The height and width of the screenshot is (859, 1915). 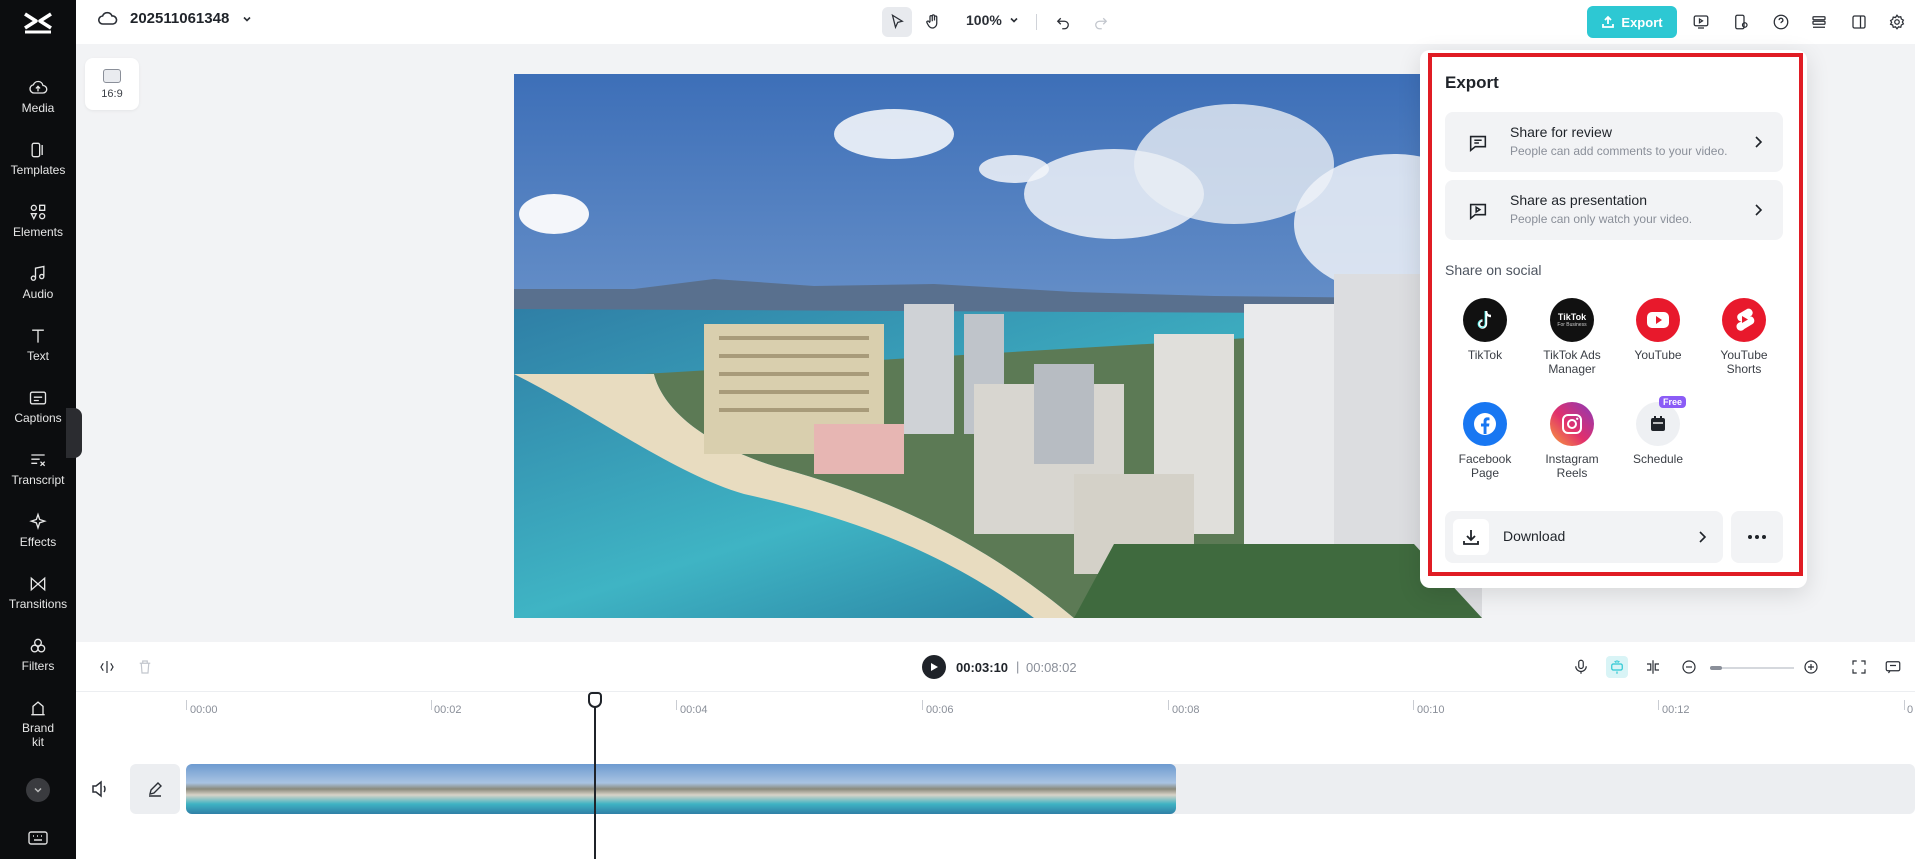 What do you see at coordinates (1101, 22) in the screenshot?
I see `redo-button` at bounding box center [1101, 22].